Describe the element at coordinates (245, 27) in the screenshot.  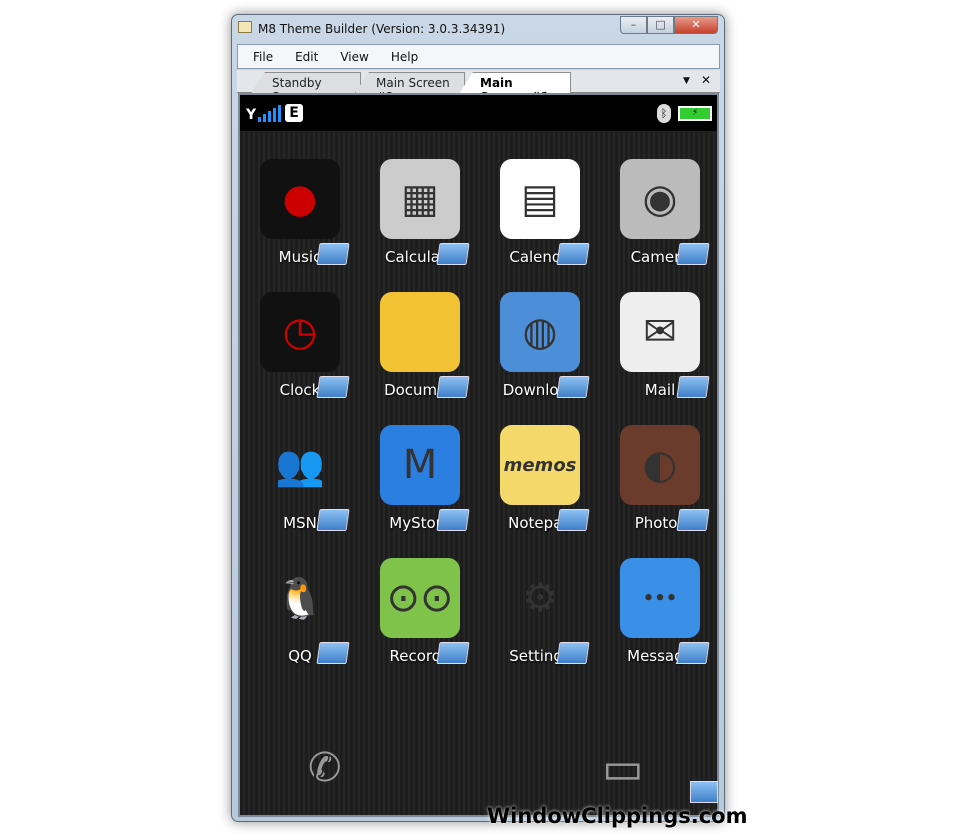
I see `app-icon` at that location.